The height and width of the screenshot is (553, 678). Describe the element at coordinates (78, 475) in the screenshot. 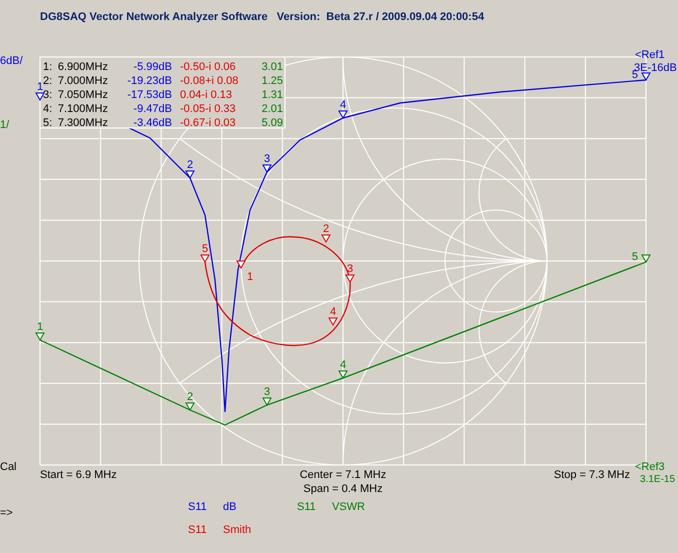

I see `start-frequency: Start = 6.9 MHz` at that location.